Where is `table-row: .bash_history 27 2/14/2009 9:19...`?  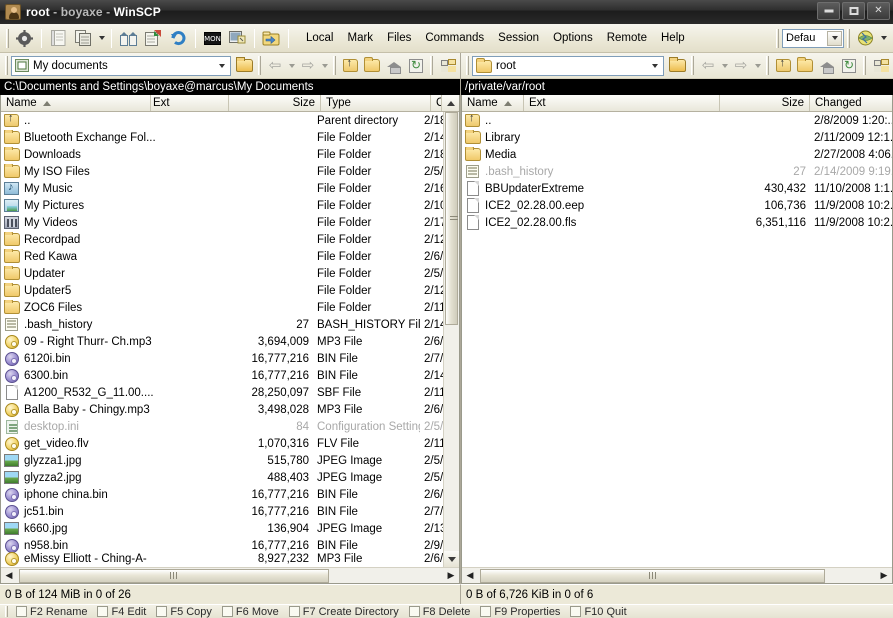
table-row: .bash_history 27 2/14/2009 9:19... is located at coordinates (677, 171).